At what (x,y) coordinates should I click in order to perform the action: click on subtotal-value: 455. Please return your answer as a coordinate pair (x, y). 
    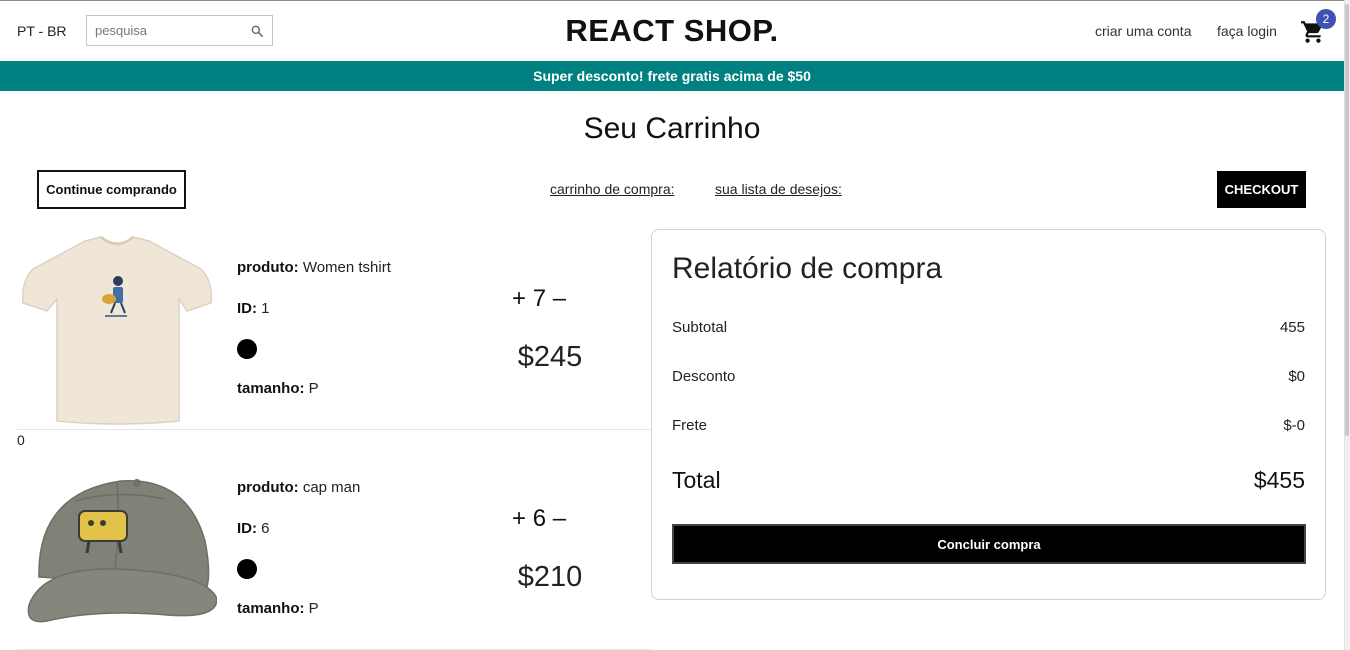
    Looking at the image, I should click on (1292, 327).